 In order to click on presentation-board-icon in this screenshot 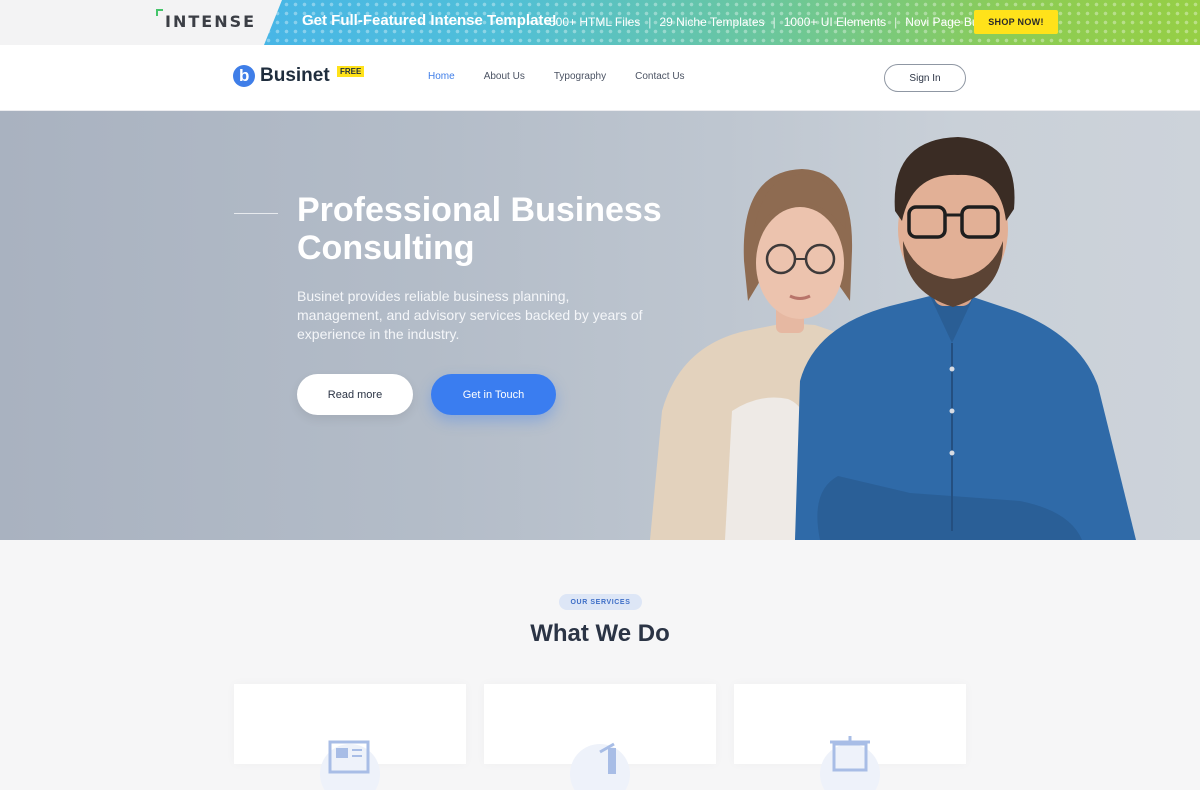, I will do `click(850, 763)`.